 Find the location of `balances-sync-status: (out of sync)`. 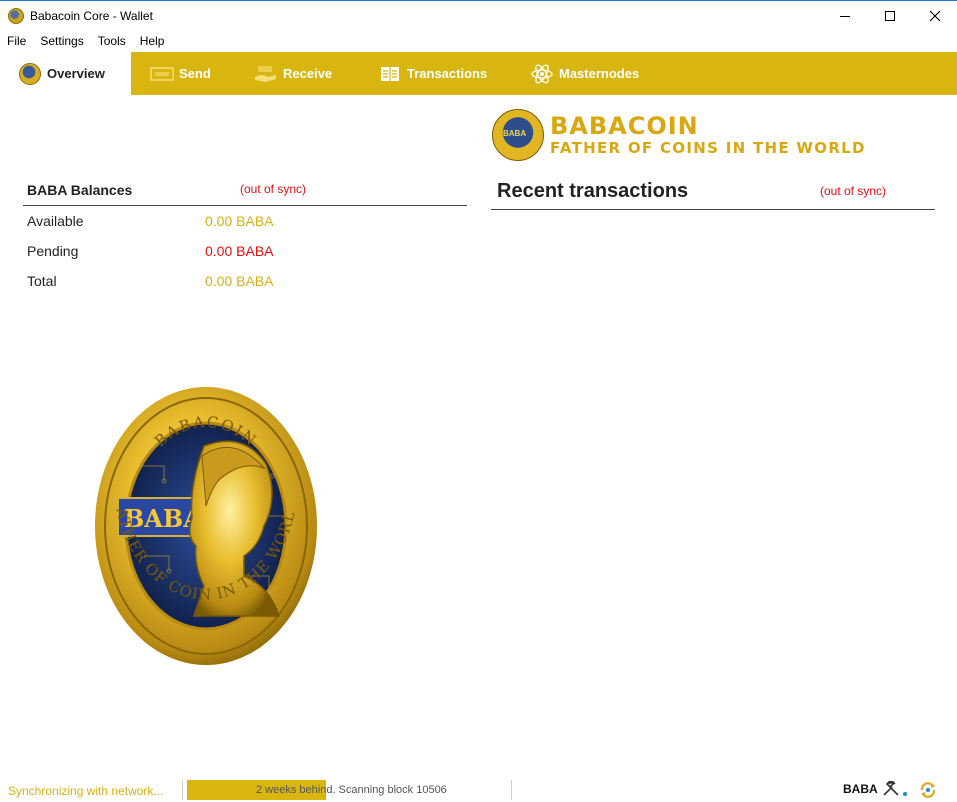

balances-sync-status: (out of sync) is located at coordinates (273, 189).